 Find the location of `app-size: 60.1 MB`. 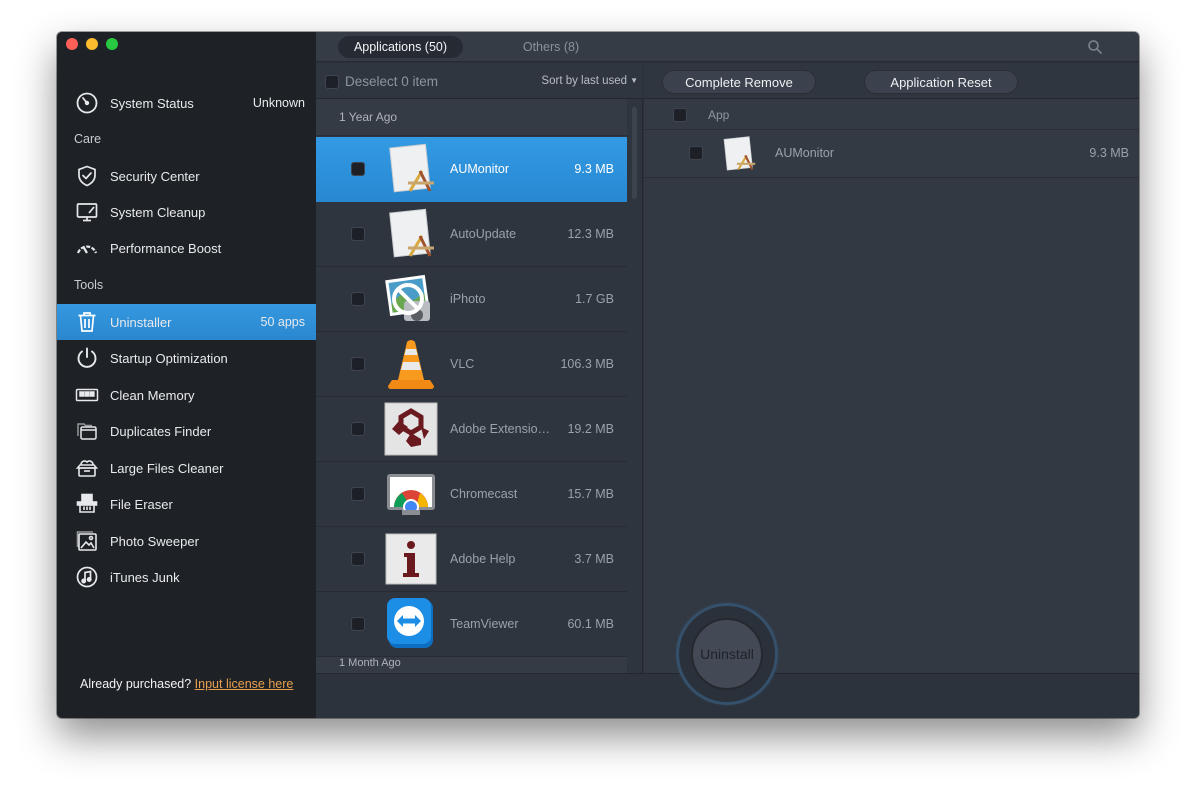

app-size: 60.1 MB is located at coordinates (590, 624).